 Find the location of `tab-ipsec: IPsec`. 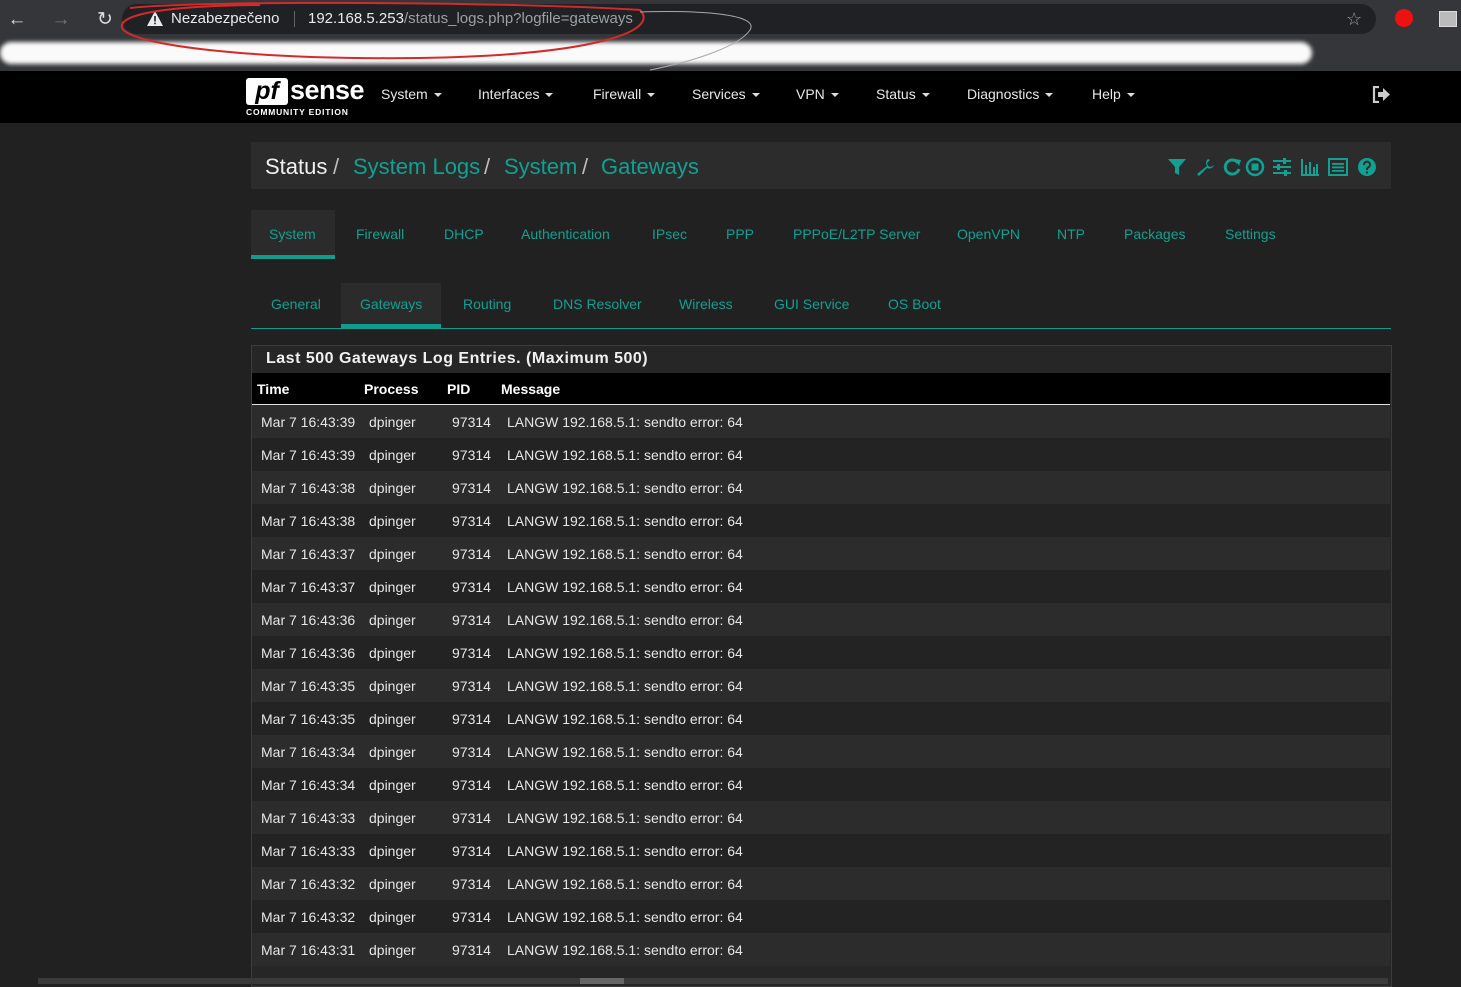

tab-ipsec: IPsec is located at coordinates (669, 234).